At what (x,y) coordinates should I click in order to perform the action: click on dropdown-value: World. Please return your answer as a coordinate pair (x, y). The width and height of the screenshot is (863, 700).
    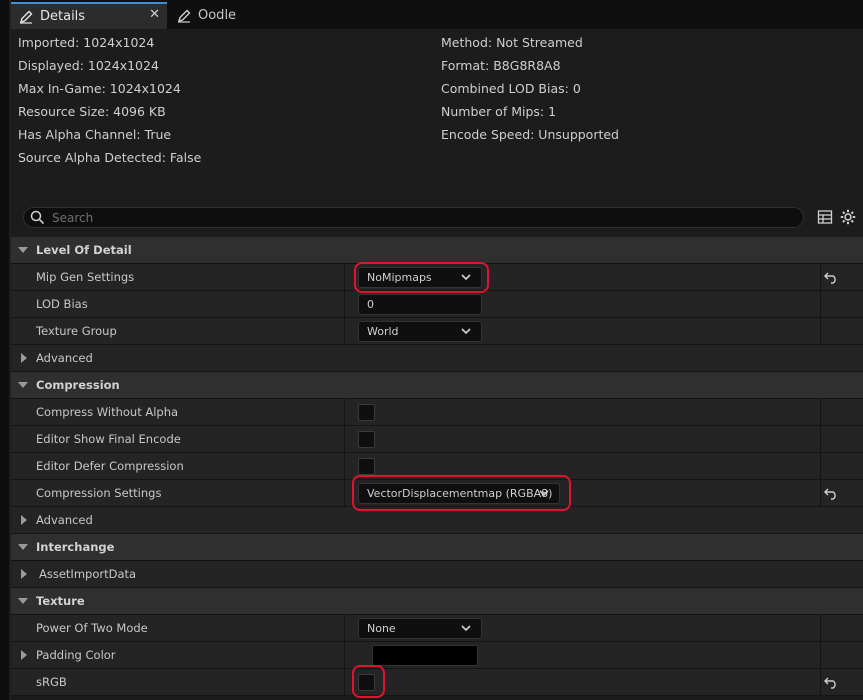
    Looking at the image, I should click on (383, 331).